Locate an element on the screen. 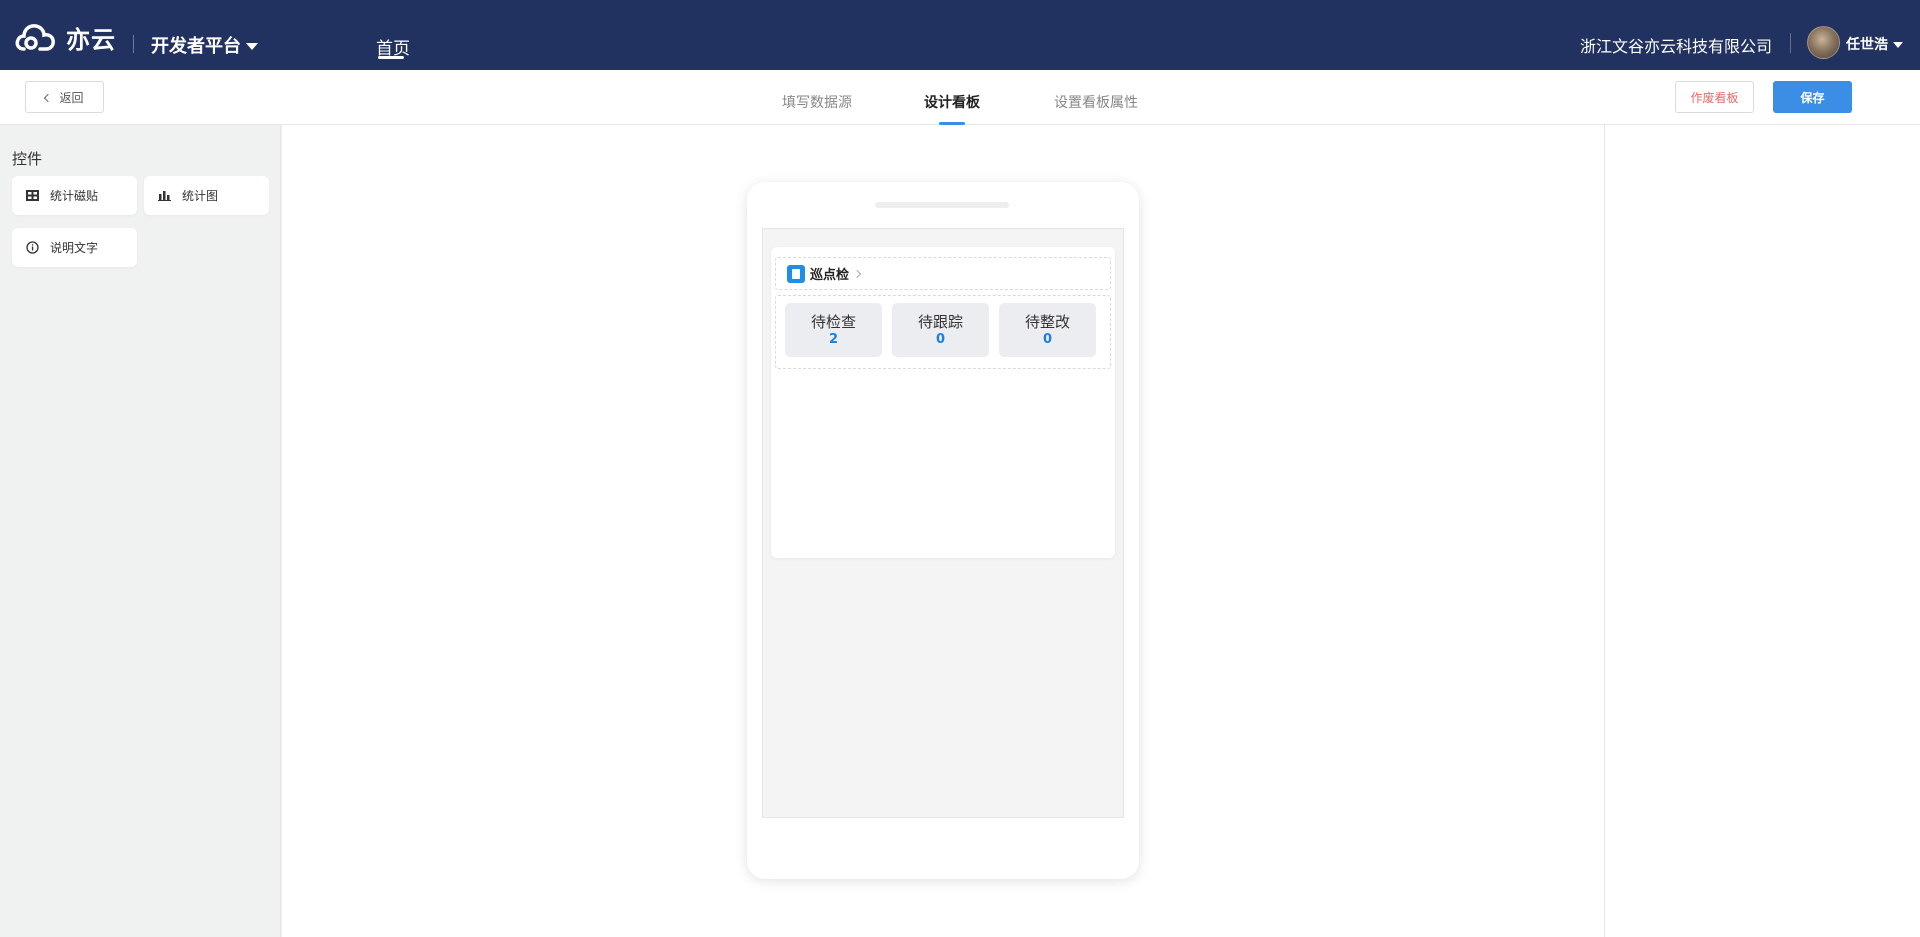  tab-design-board: 设计看板 is located at coordinates (952, 102).